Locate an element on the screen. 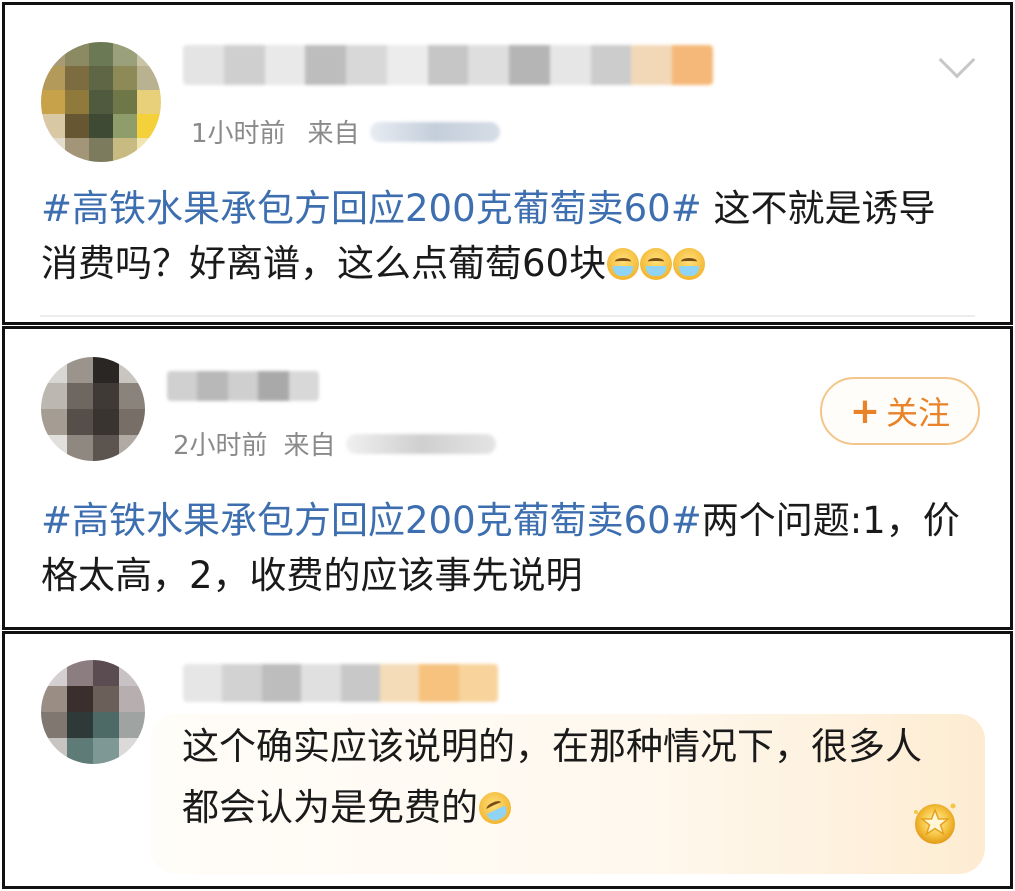  comment-meta: 2小时前 来自 is located at coordinates (334, 443).